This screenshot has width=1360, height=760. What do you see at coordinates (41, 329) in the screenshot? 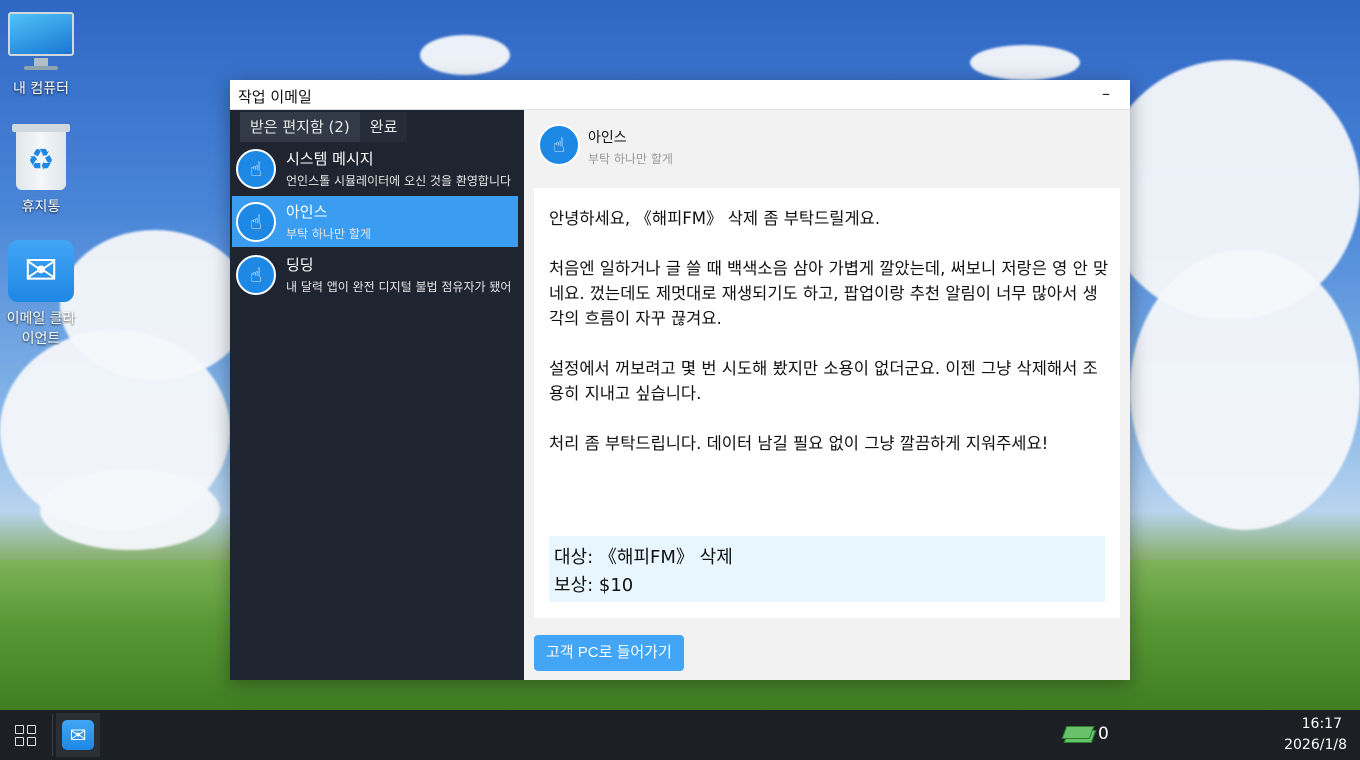
I see `desktop-icon-label: 이메일 클라이언트` at bounding box center [41, 329].